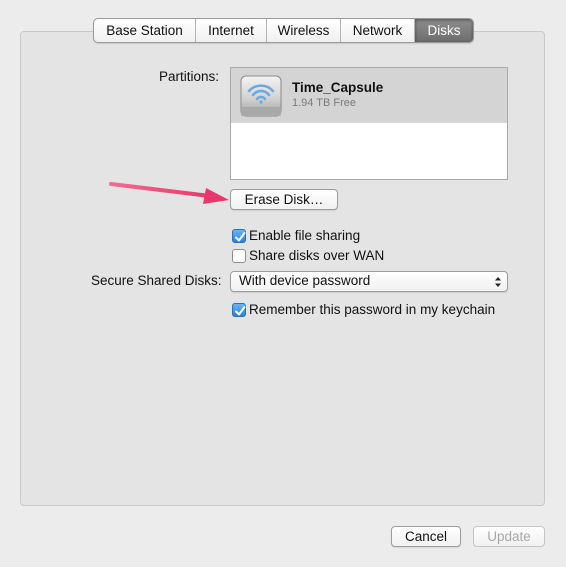  What do you see at coordinates (369, 95) in the screenshot?
I see `partition-row: Time_Capsule 1.94 TB Free` at bounding box center [369, 95].